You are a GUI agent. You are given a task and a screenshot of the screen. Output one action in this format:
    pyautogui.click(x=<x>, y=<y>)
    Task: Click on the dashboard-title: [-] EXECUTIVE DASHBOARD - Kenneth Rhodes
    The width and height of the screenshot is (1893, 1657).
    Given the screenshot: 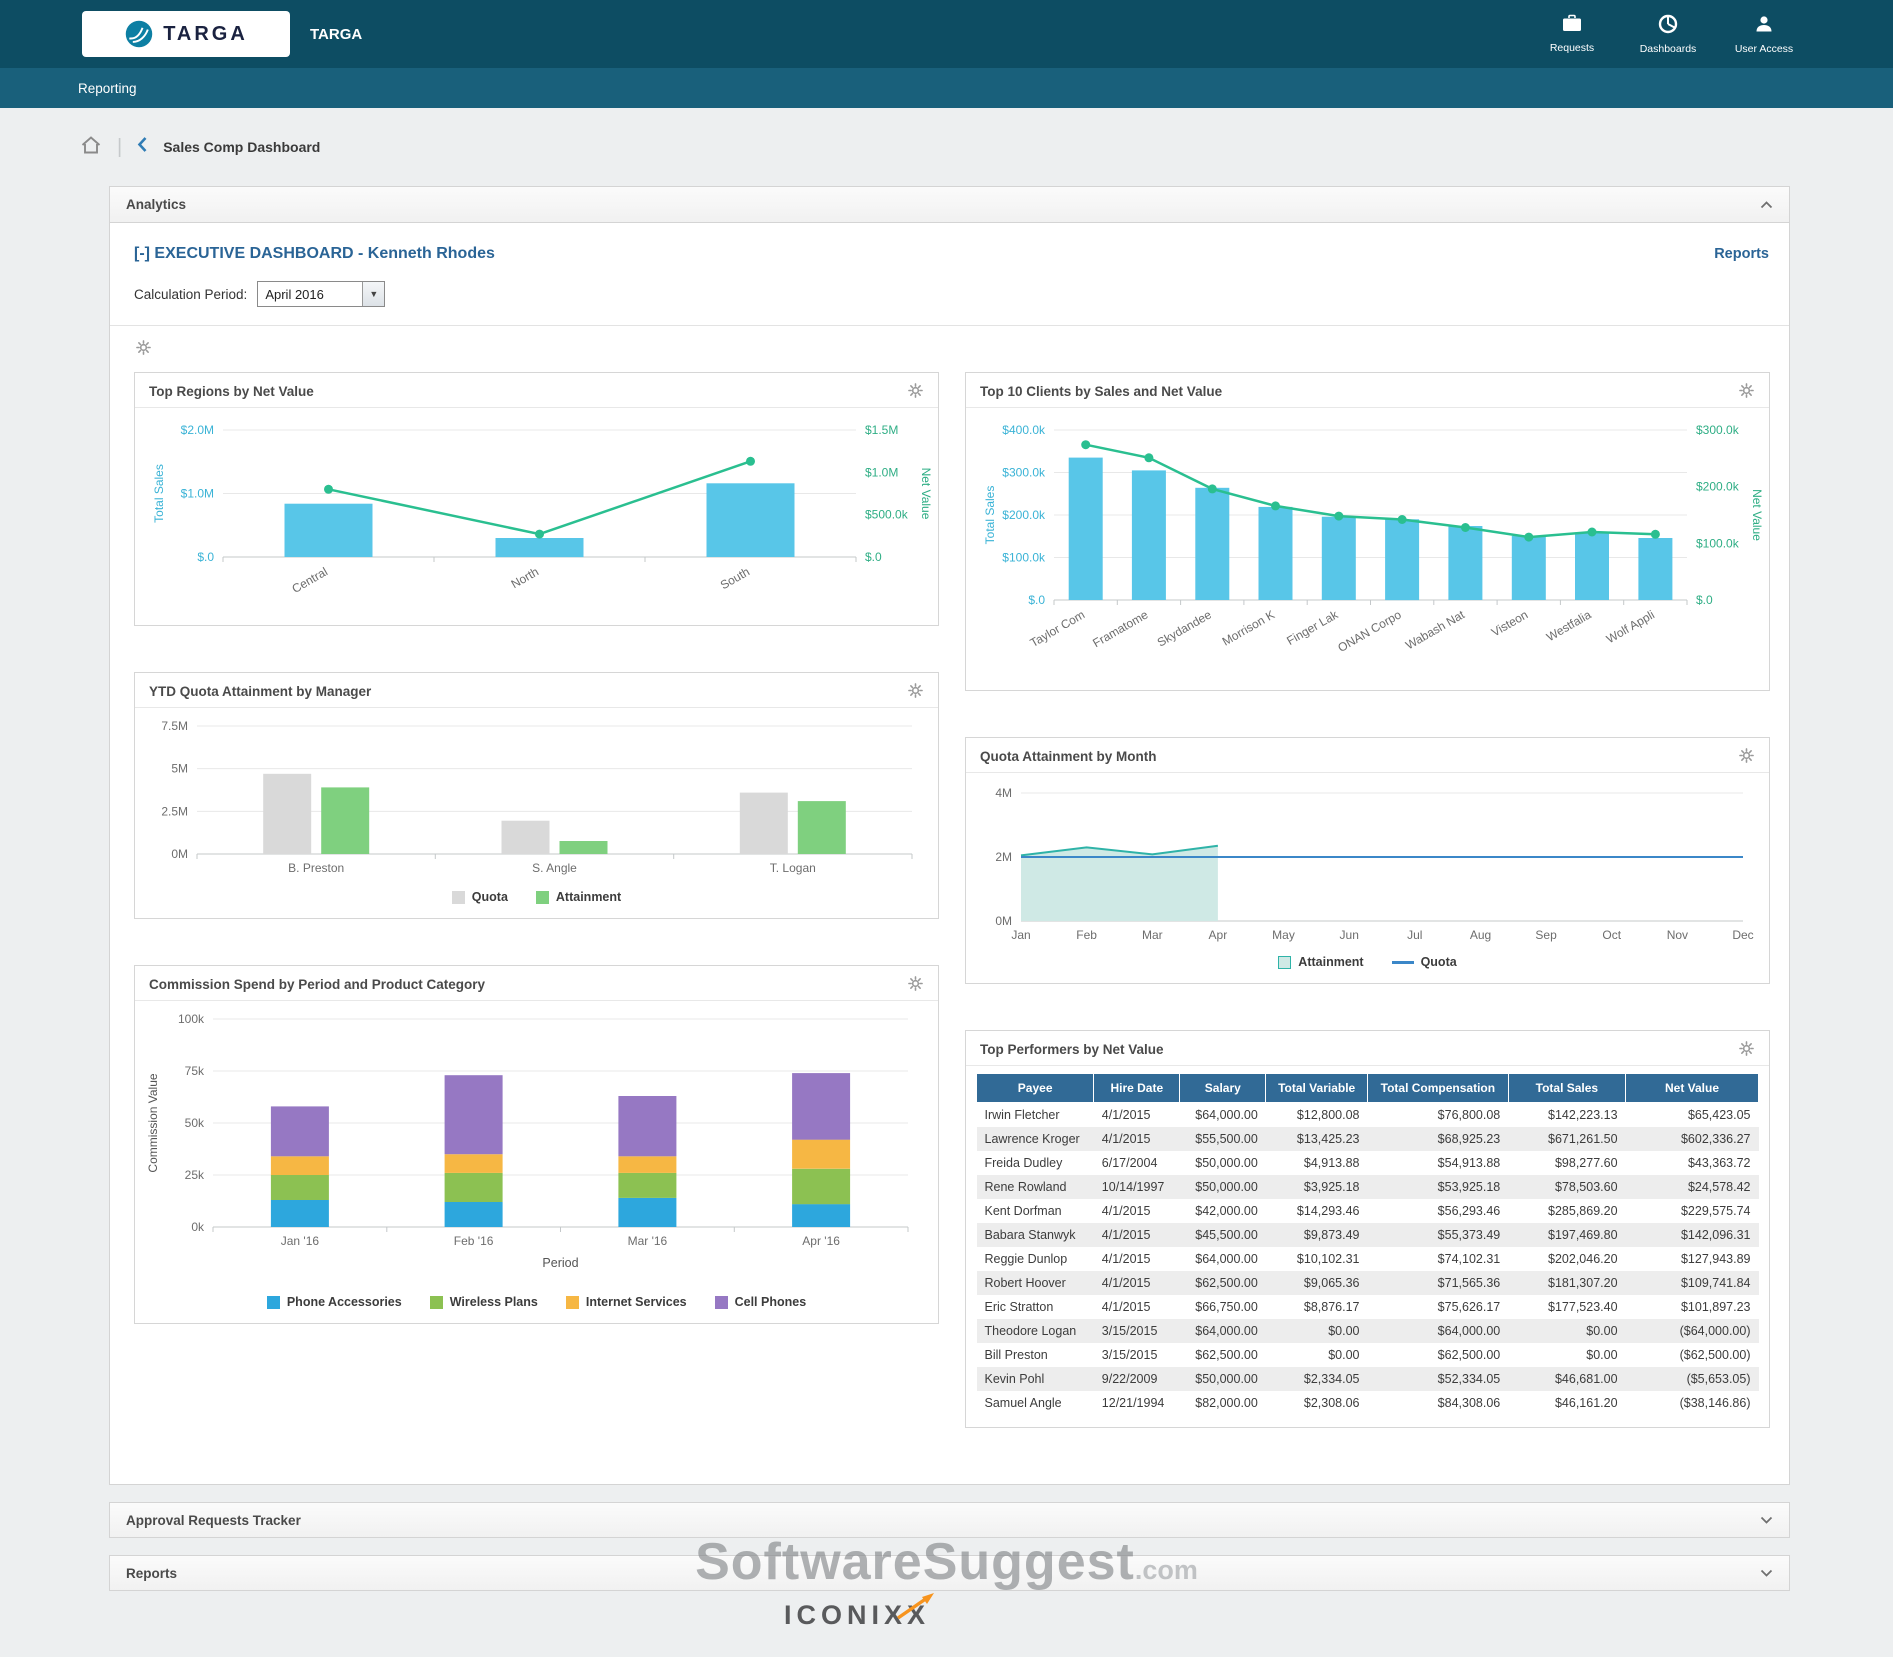 What is the action you would take?
    pyautogui.click(x=314, y=254)
    